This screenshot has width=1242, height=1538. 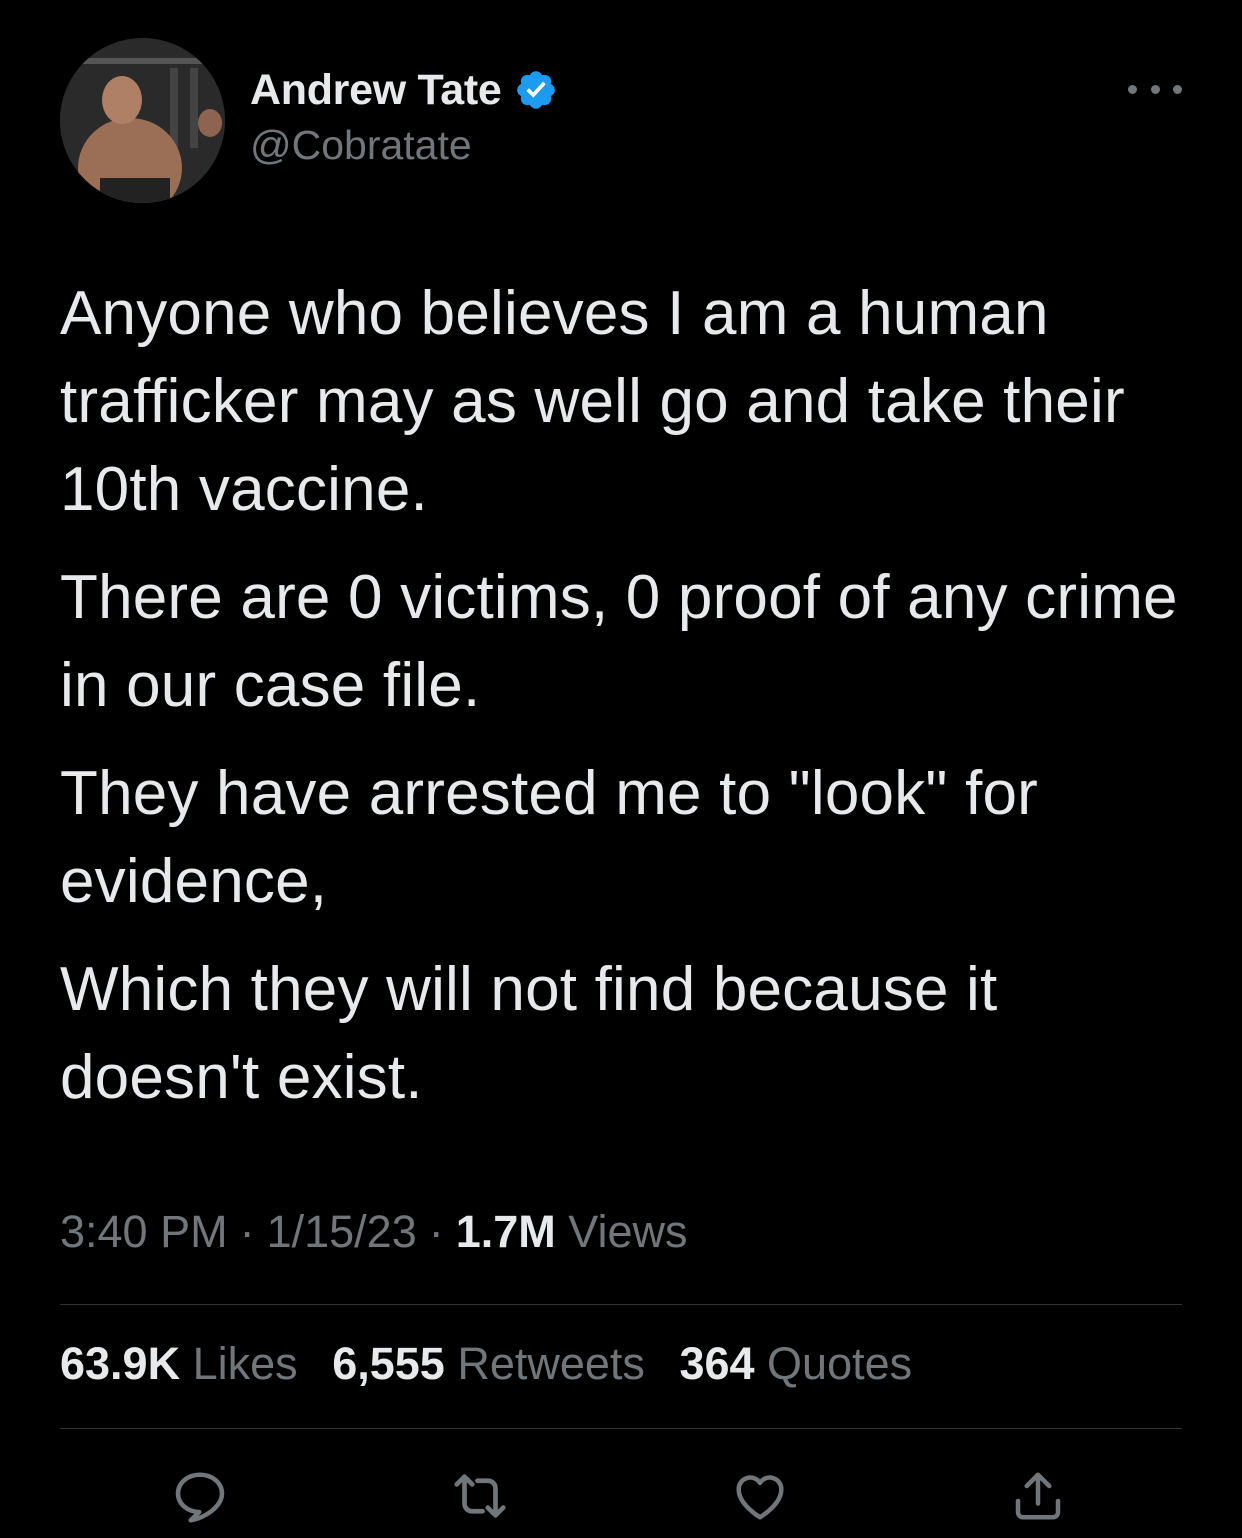 What do you see at coordinates (1038, 1496) in the screenshot?
I see `share-icon` at bounding box center [1038, 1496].